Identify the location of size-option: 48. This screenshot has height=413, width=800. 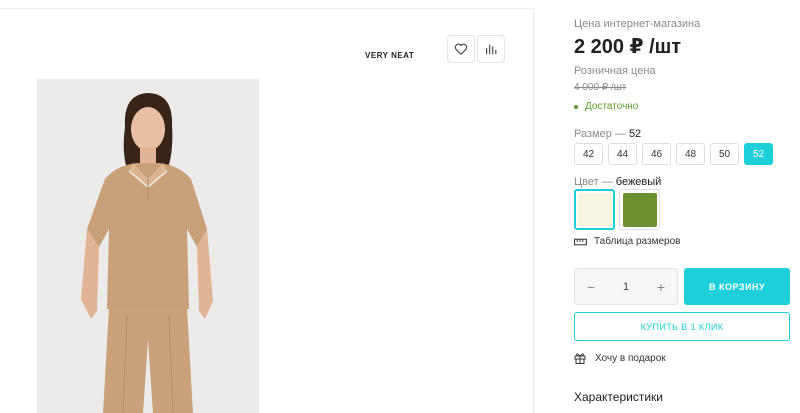
(690, 154).